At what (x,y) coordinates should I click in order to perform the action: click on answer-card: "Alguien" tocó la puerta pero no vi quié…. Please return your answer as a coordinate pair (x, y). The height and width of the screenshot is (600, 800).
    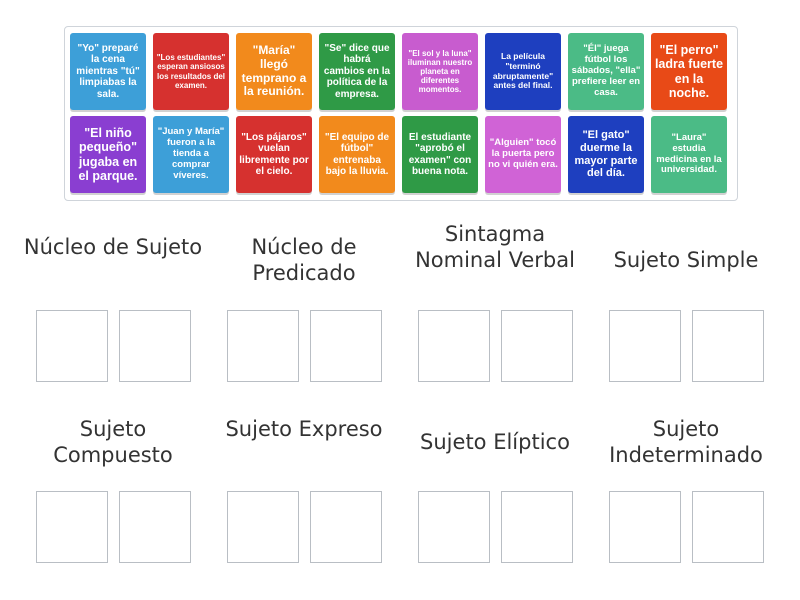
    Looking at the image, I should click on (523, 154).